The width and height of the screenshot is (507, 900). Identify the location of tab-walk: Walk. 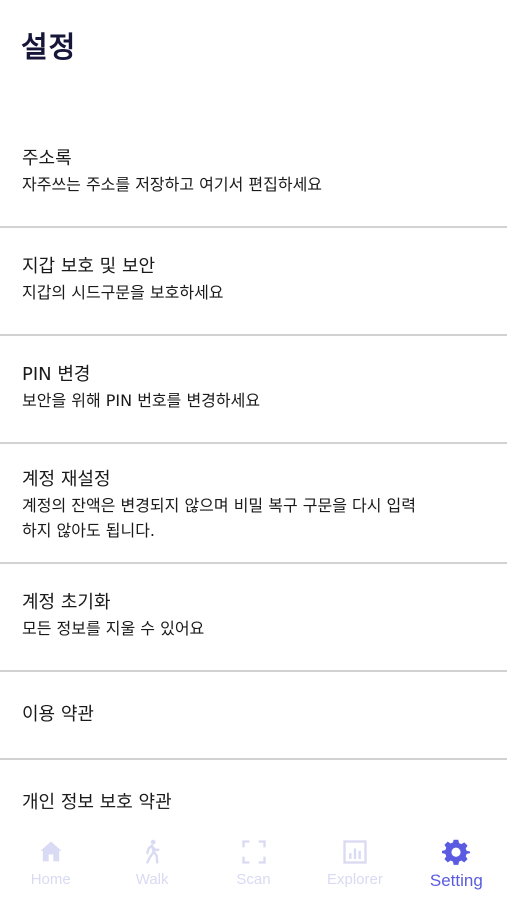
(151, 862).